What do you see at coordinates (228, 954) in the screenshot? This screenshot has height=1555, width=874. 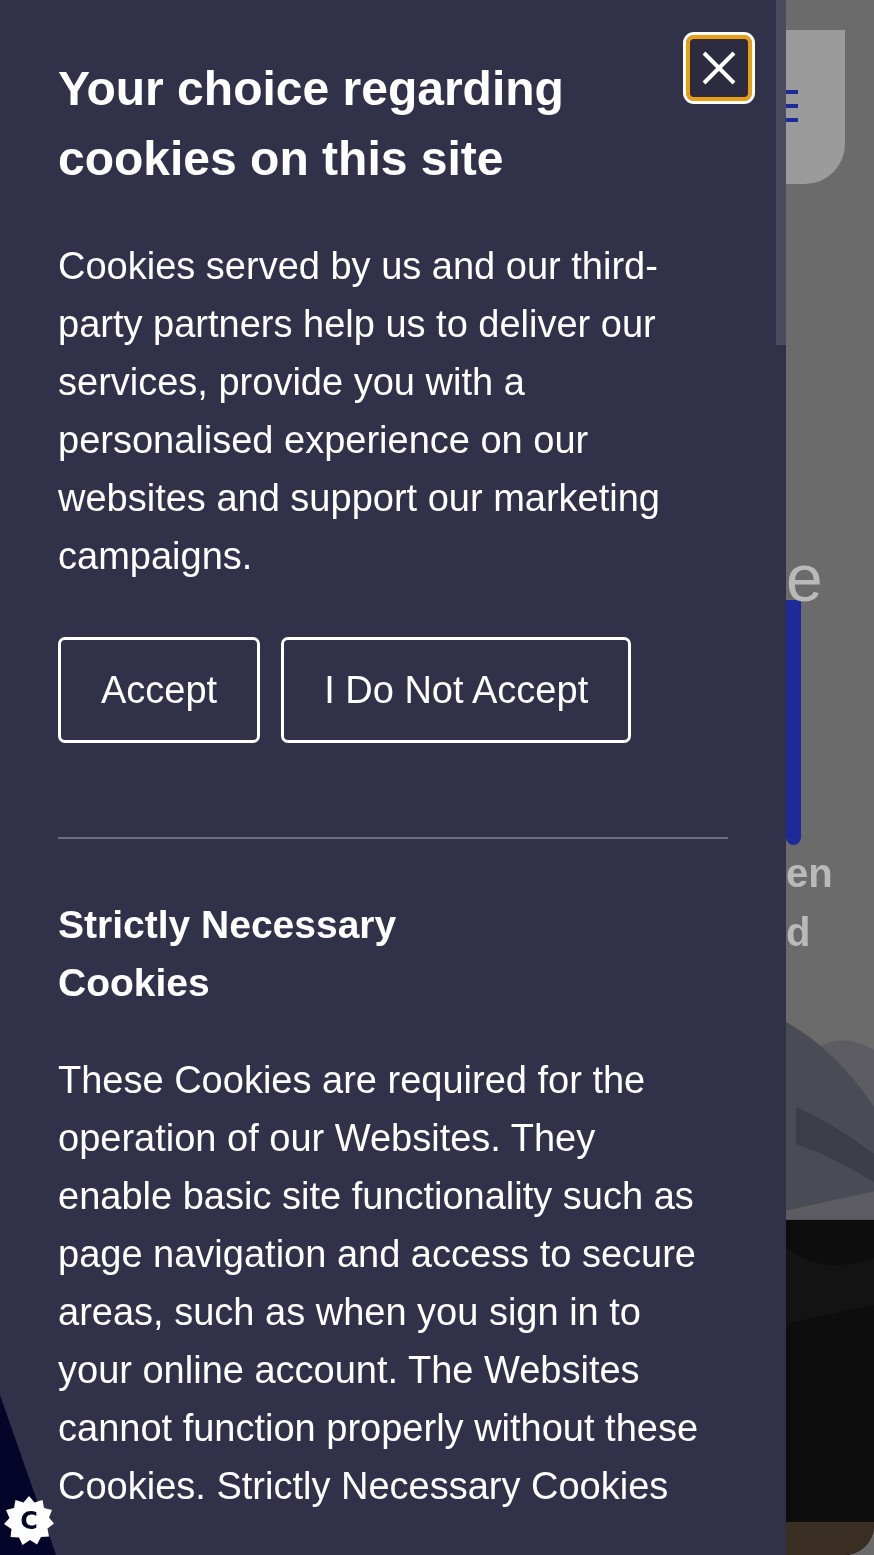 I see `section-heading: Strictly Necessary Cookies` at bounding box center [228, 954].